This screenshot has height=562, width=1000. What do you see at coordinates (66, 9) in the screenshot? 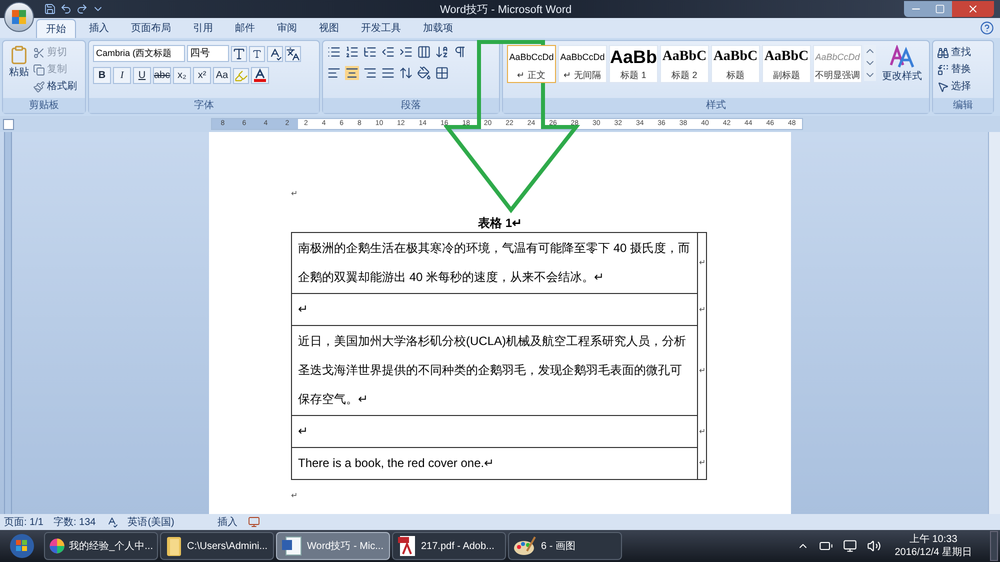
I see `undo-icon` at bounding box center [66, 9].